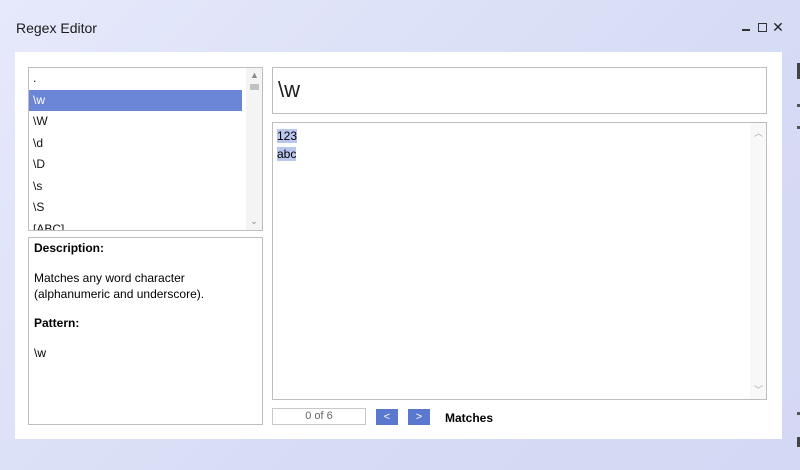 This screenshot has height=470, width=800. I want to click on test-line: abc, so click(287, 154).